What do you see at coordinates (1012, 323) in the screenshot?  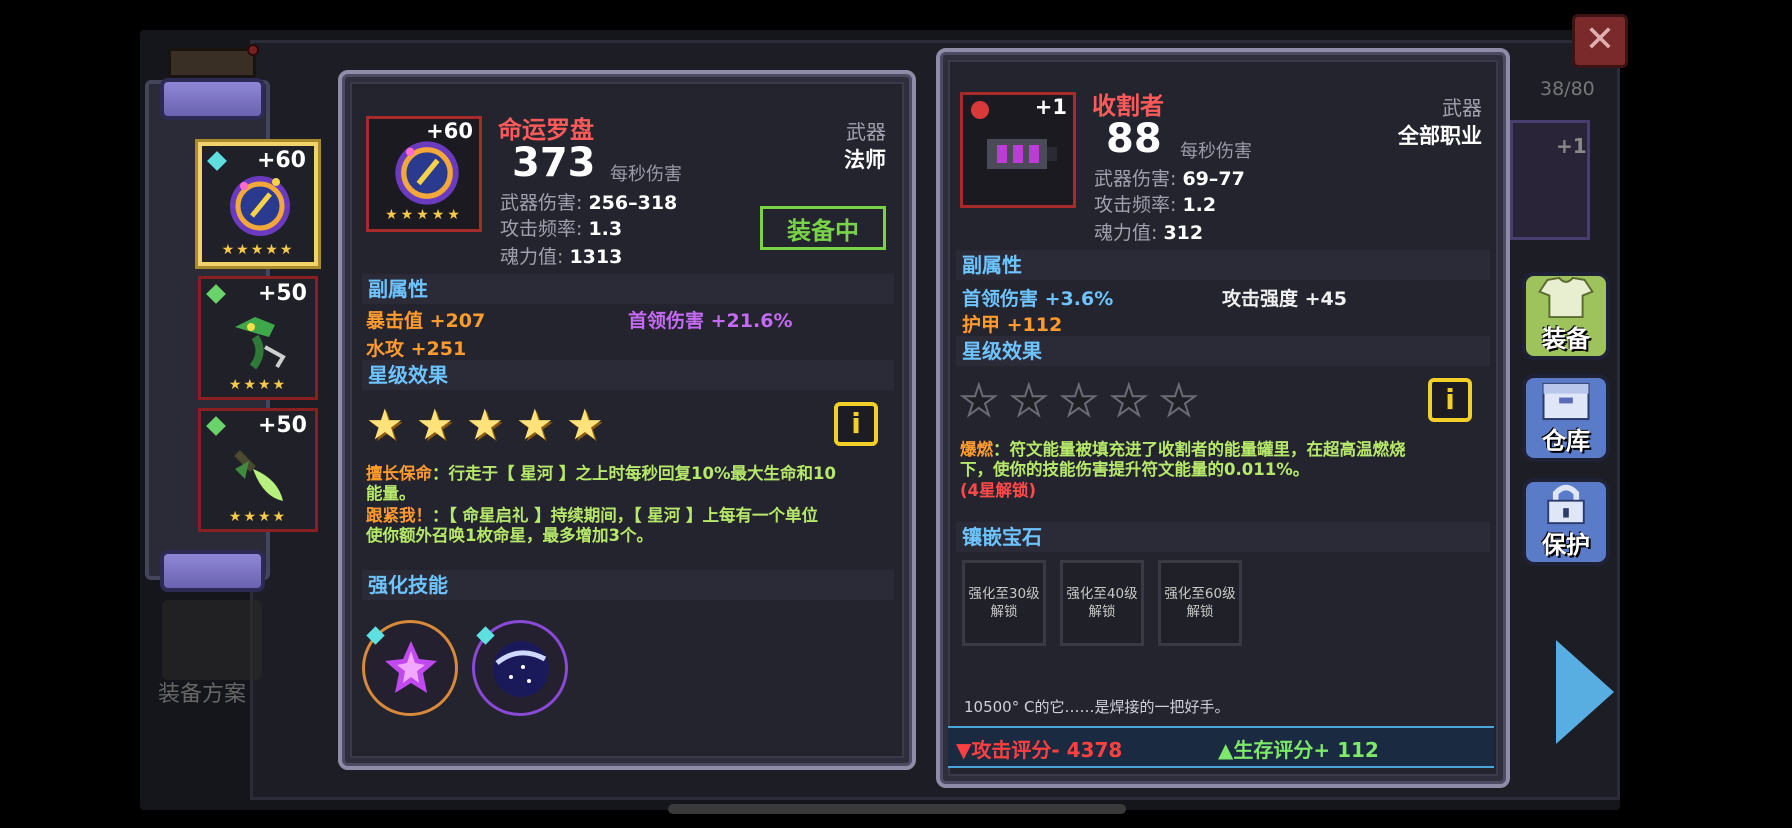 I see `substat-armor: 护甲 +112` at bounding box center [1012, 323].